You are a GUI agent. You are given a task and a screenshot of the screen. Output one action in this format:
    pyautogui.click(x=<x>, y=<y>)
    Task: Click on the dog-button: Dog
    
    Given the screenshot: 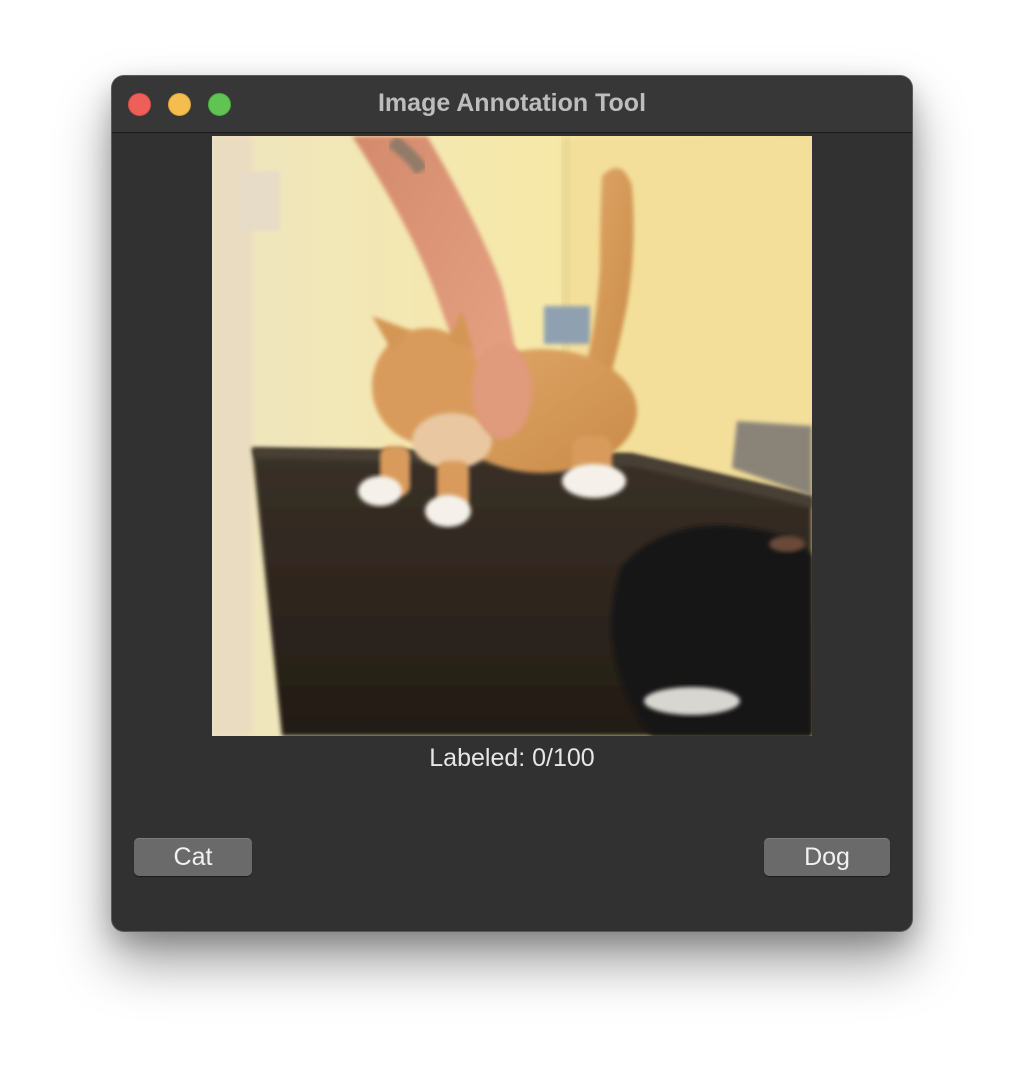 What is the action you would take?
    pyautogui.click(x=827, y=857)
    